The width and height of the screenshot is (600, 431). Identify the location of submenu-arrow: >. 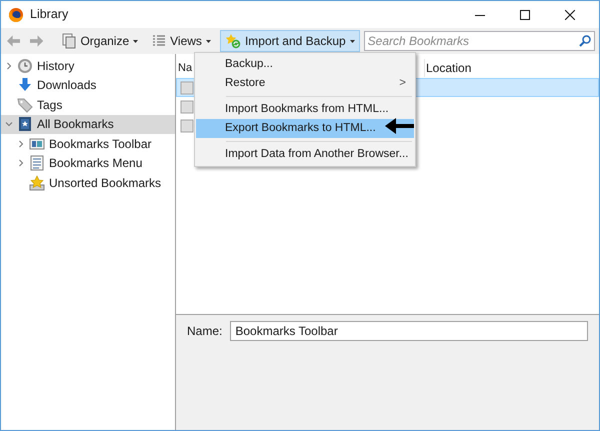
(402, 83).